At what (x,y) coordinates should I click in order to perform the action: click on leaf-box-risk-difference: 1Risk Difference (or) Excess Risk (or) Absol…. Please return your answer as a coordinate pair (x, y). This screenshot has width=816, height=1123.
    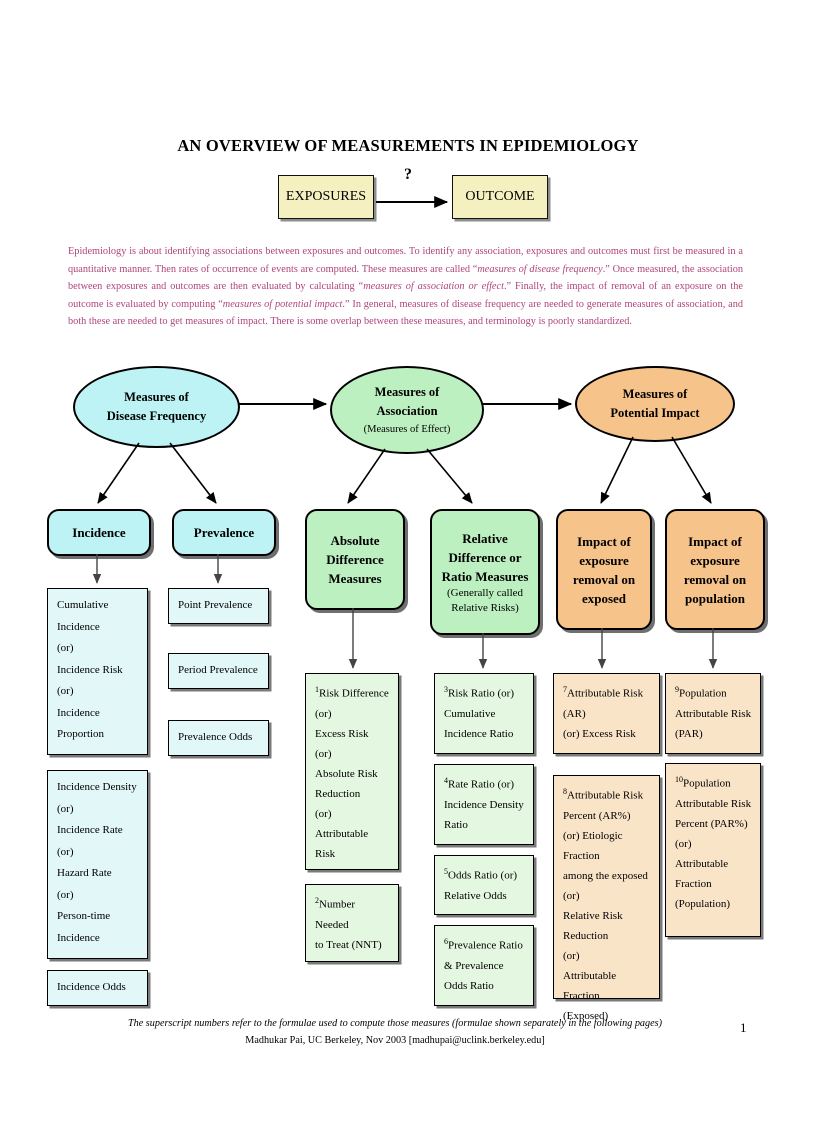
    Looking at the image, I should click on (352, 771).